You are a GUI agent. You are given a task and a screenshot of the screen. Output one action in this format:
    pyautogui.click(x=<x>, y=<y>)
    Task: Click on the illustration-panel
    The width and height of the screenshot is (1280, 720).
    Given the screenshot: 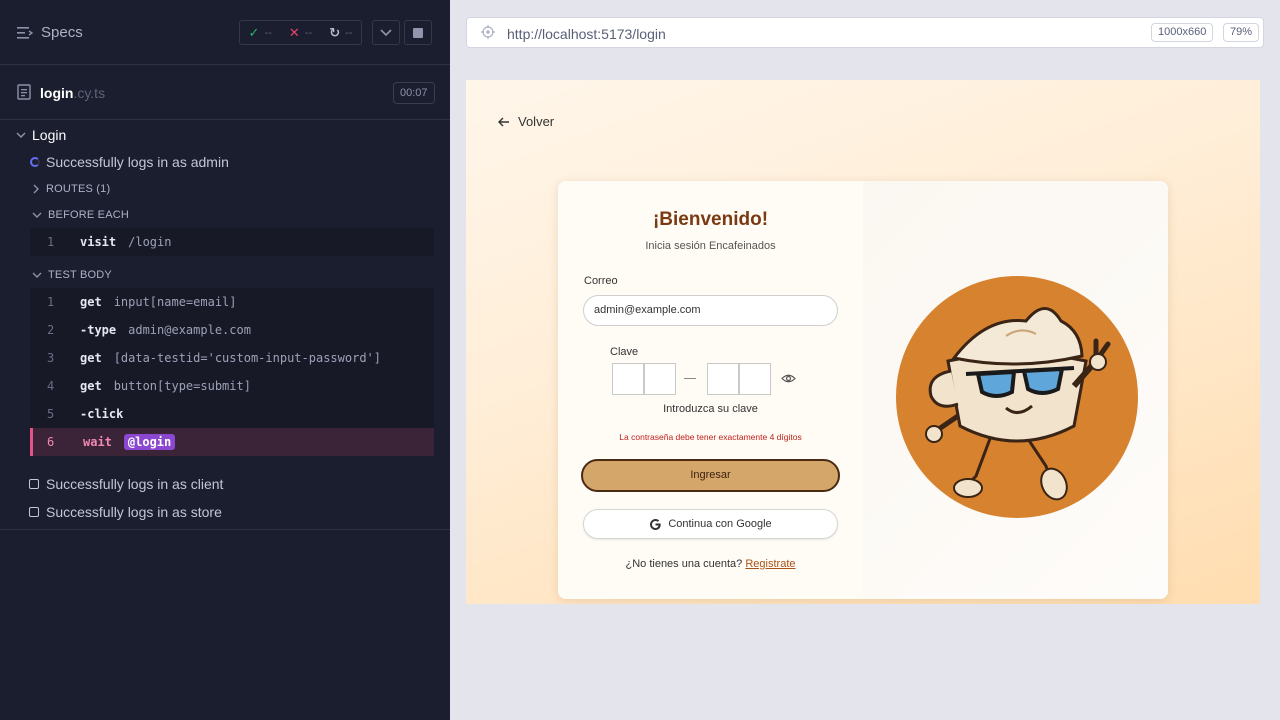 What is the action you would take?
    pyautogui.click(x=1015, y=390)
    